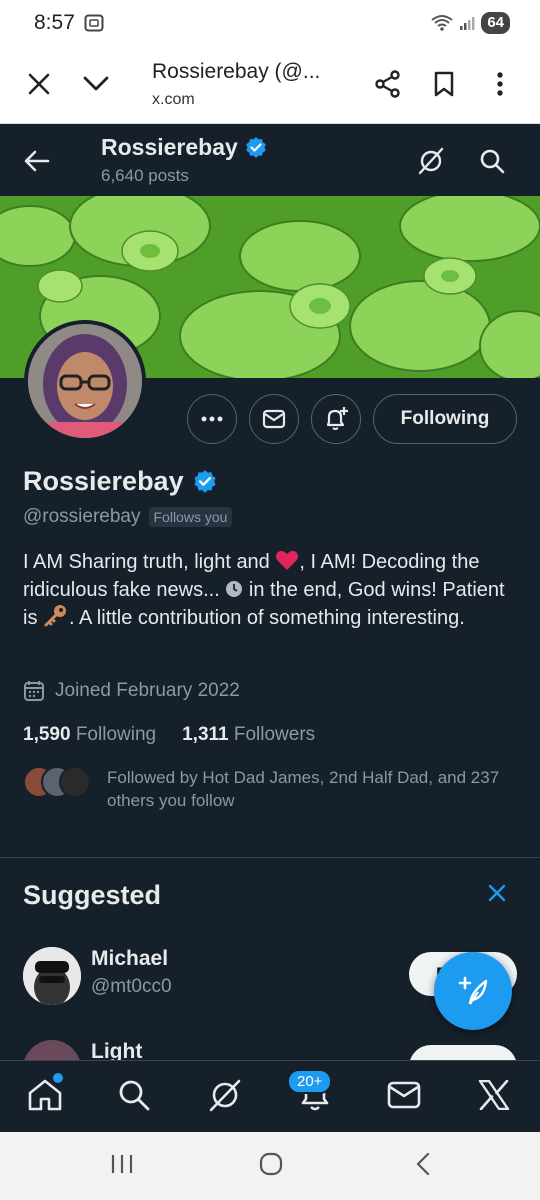 The image size is (540, 1200). What do you see at coordinates (37, 161) in the screenshot?
I see `back-arrow-icon` at bounding box center [37, 161].